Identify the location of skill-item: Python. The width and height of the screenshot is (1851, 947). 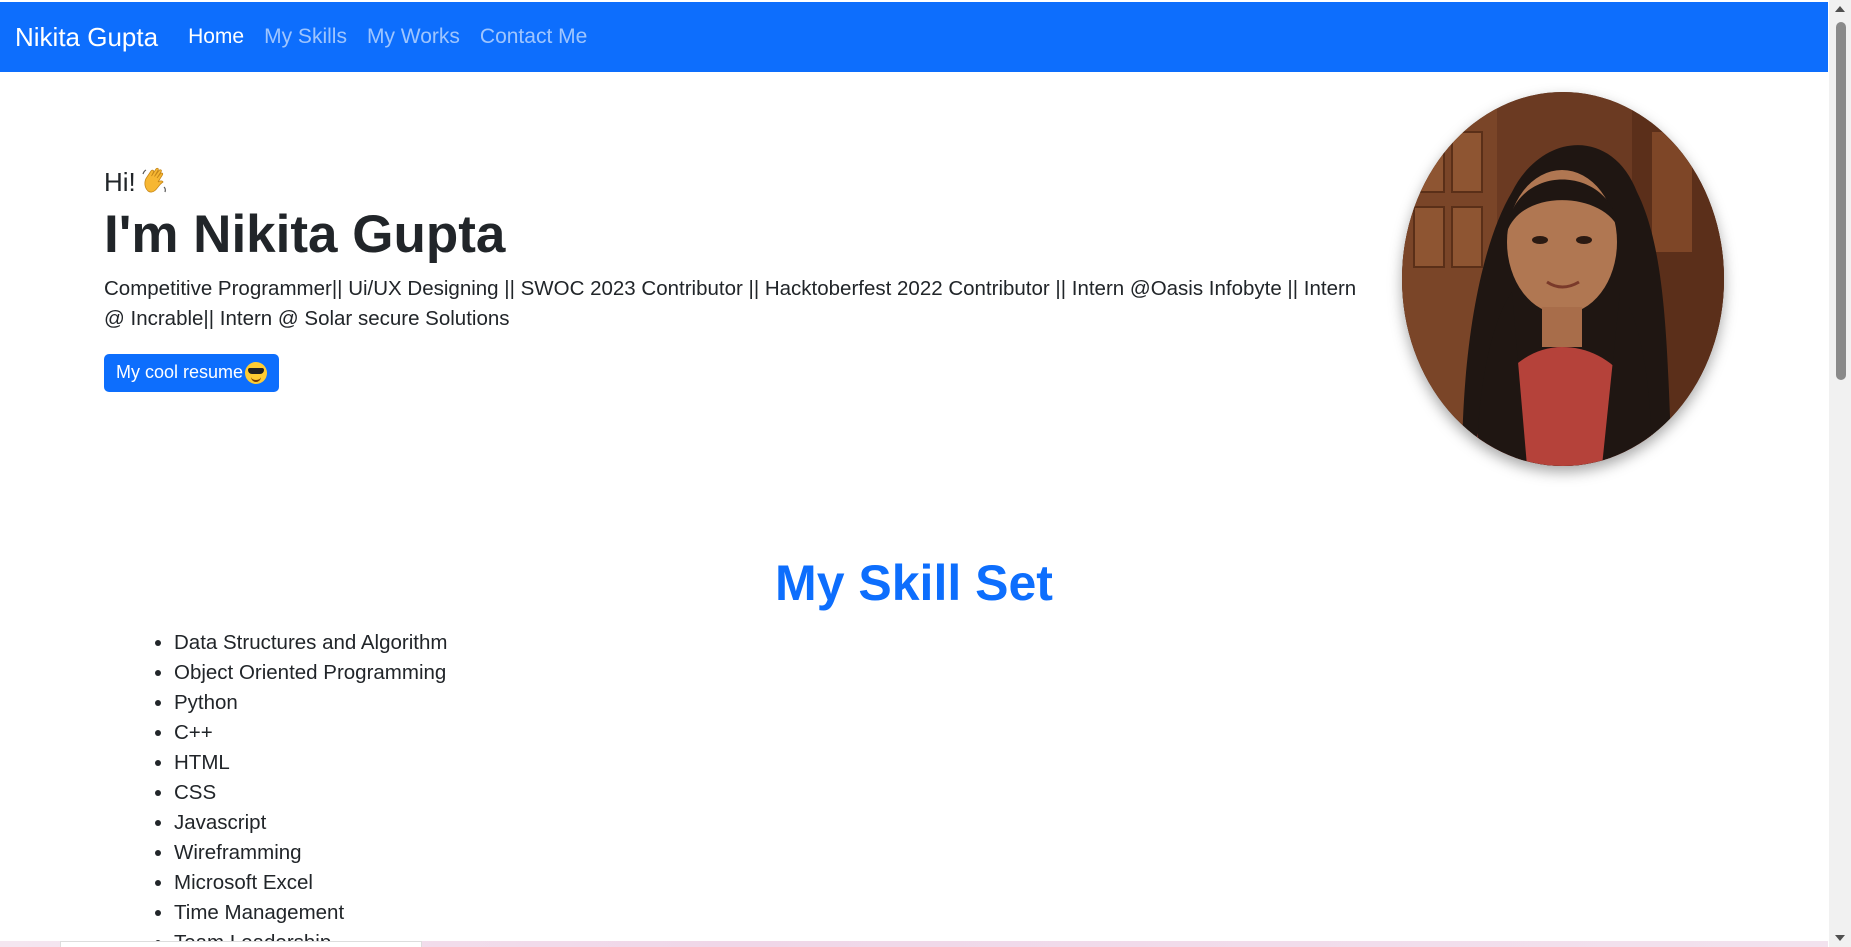
(310, 703).